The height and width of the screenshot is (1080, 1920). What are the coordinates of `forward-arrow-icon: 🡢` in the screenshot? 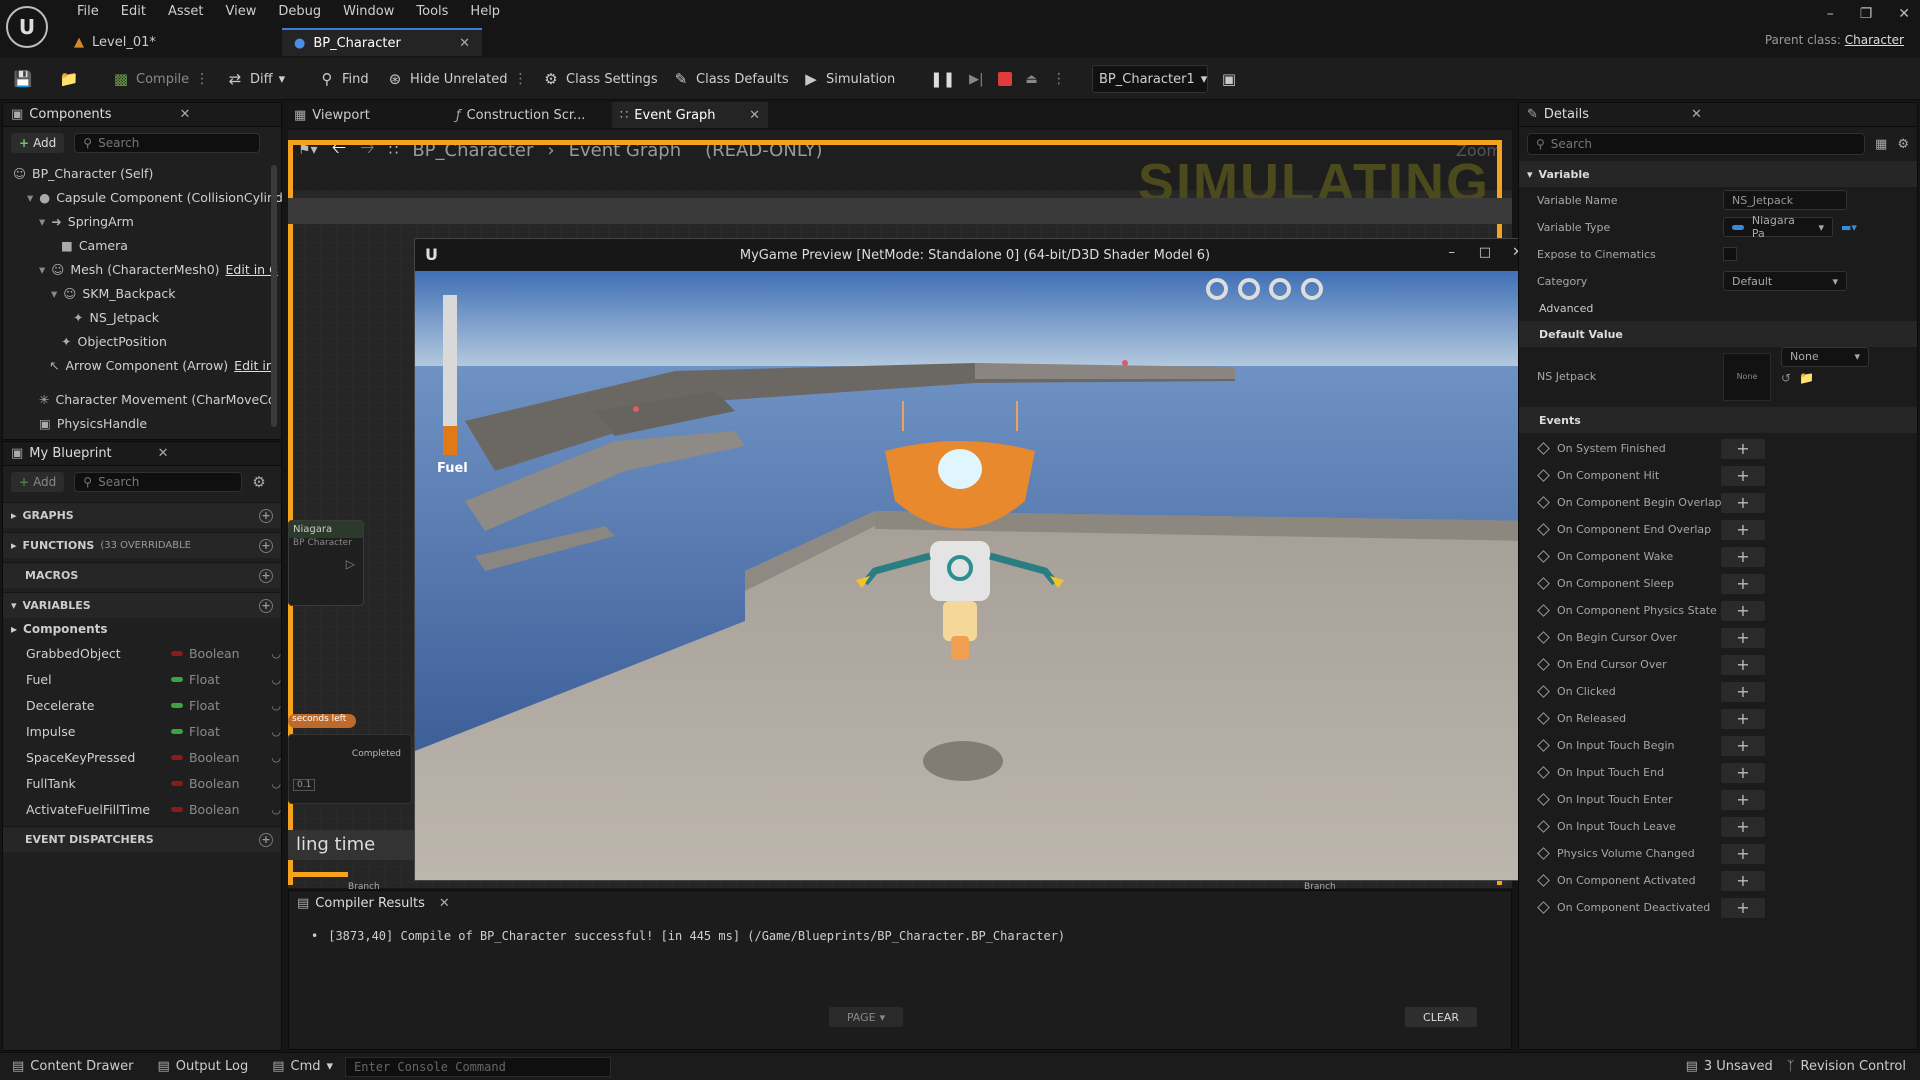 It's located at (367, 150).